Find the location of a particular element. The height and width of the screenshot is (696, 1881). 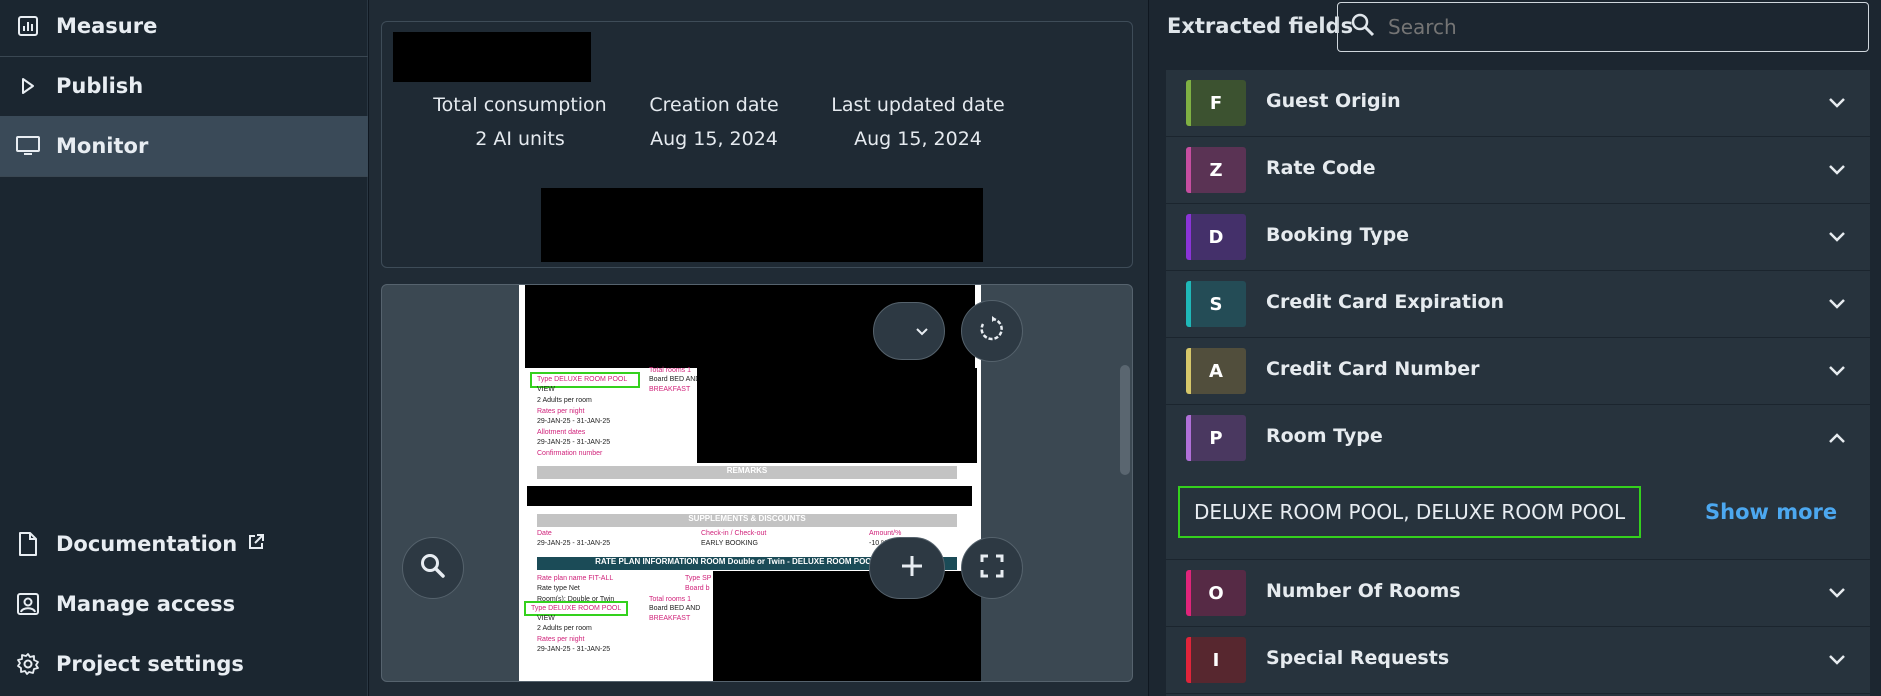

field-badge: D is located at coordinates (1216, 237).